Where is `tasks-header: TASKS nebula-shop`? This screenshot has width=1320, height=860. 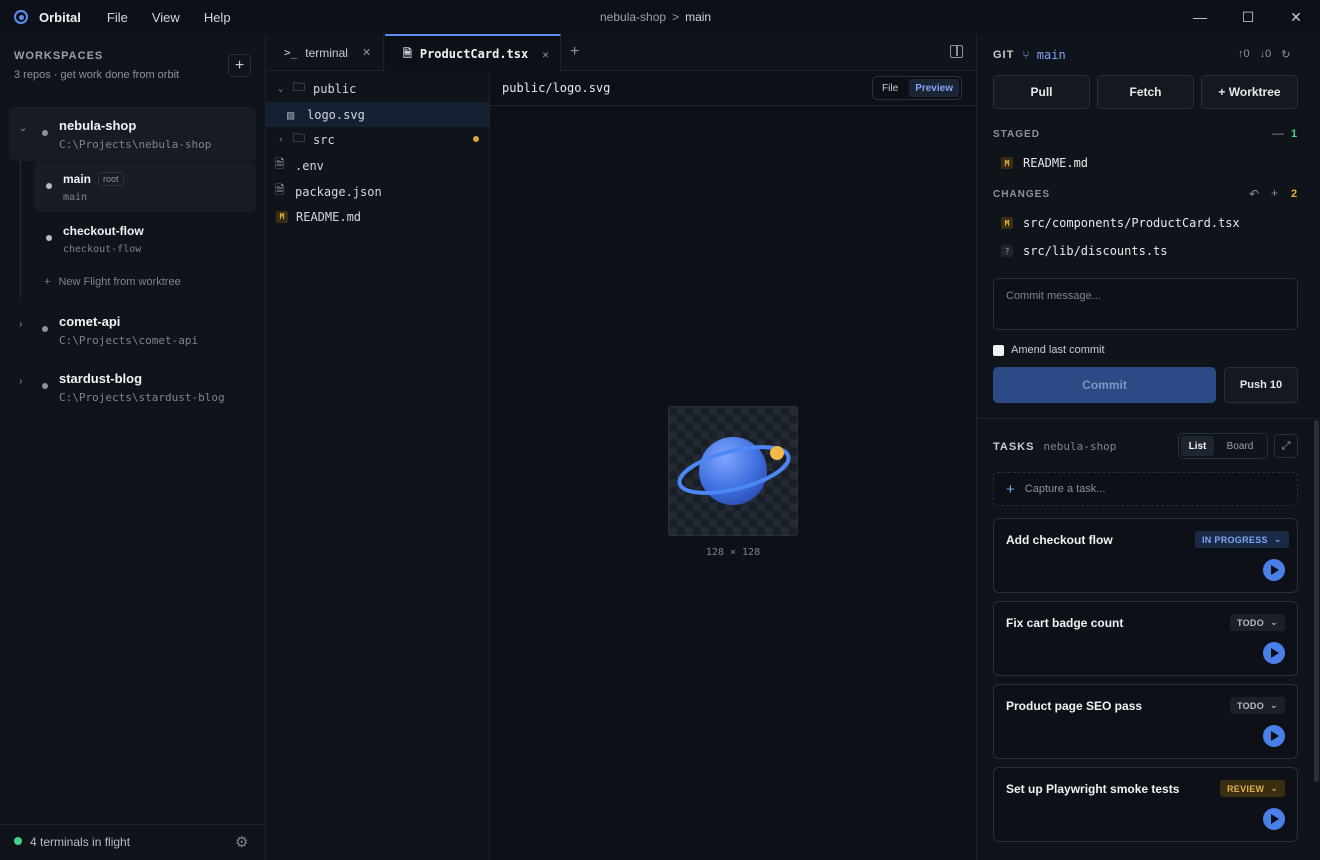
tasks-header: TASKS nebula-shop is located at coordinates (1054, 446).